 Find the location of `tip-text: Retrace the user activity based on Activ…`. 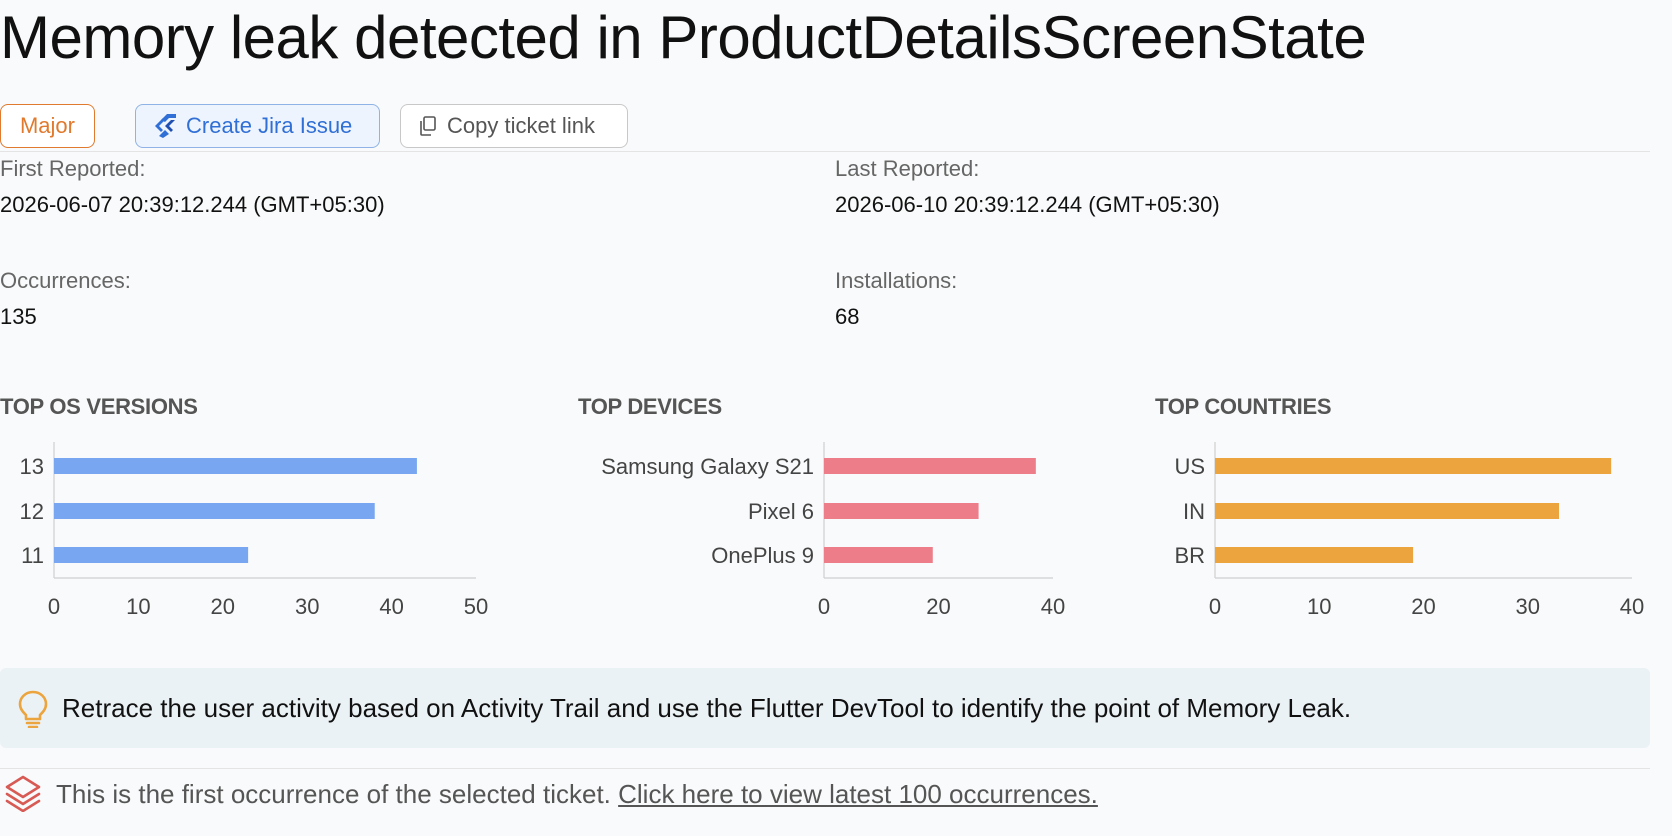

tip-text: Retrace the user activity based on Activ… is located at coordinates (707, 708).